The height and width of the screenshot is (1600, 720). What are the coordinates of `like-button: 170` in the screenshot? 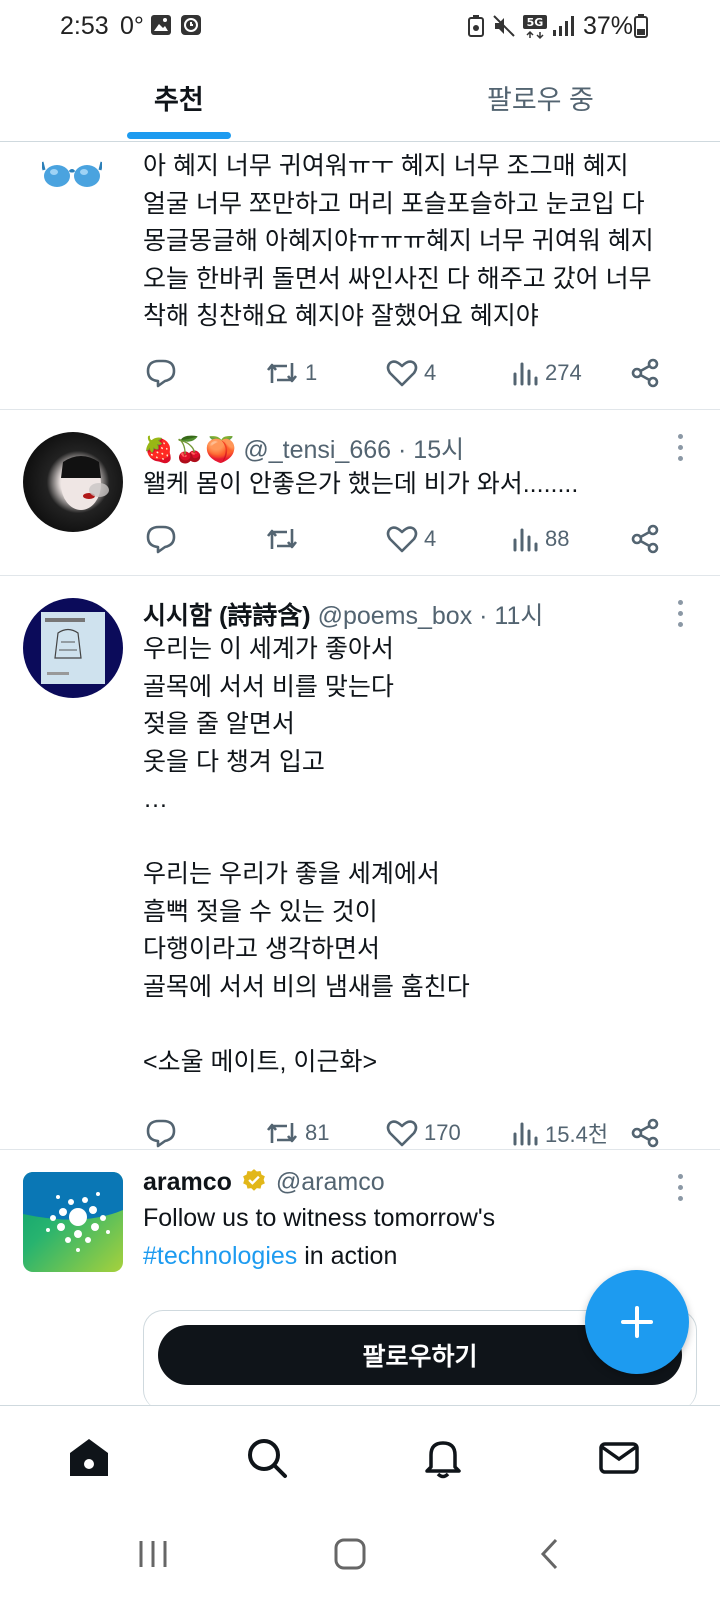 It's located at (423, 1133).